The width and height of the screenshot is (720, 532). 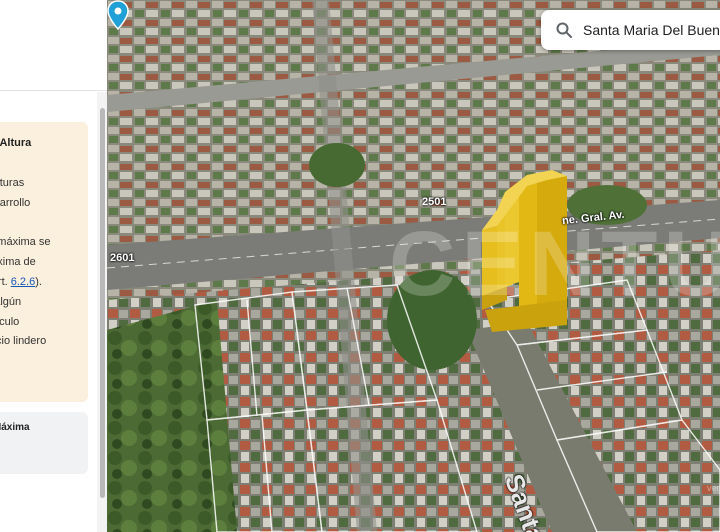 I want to click on card-text-line: dificio lindero, so click(x=23, y=341).